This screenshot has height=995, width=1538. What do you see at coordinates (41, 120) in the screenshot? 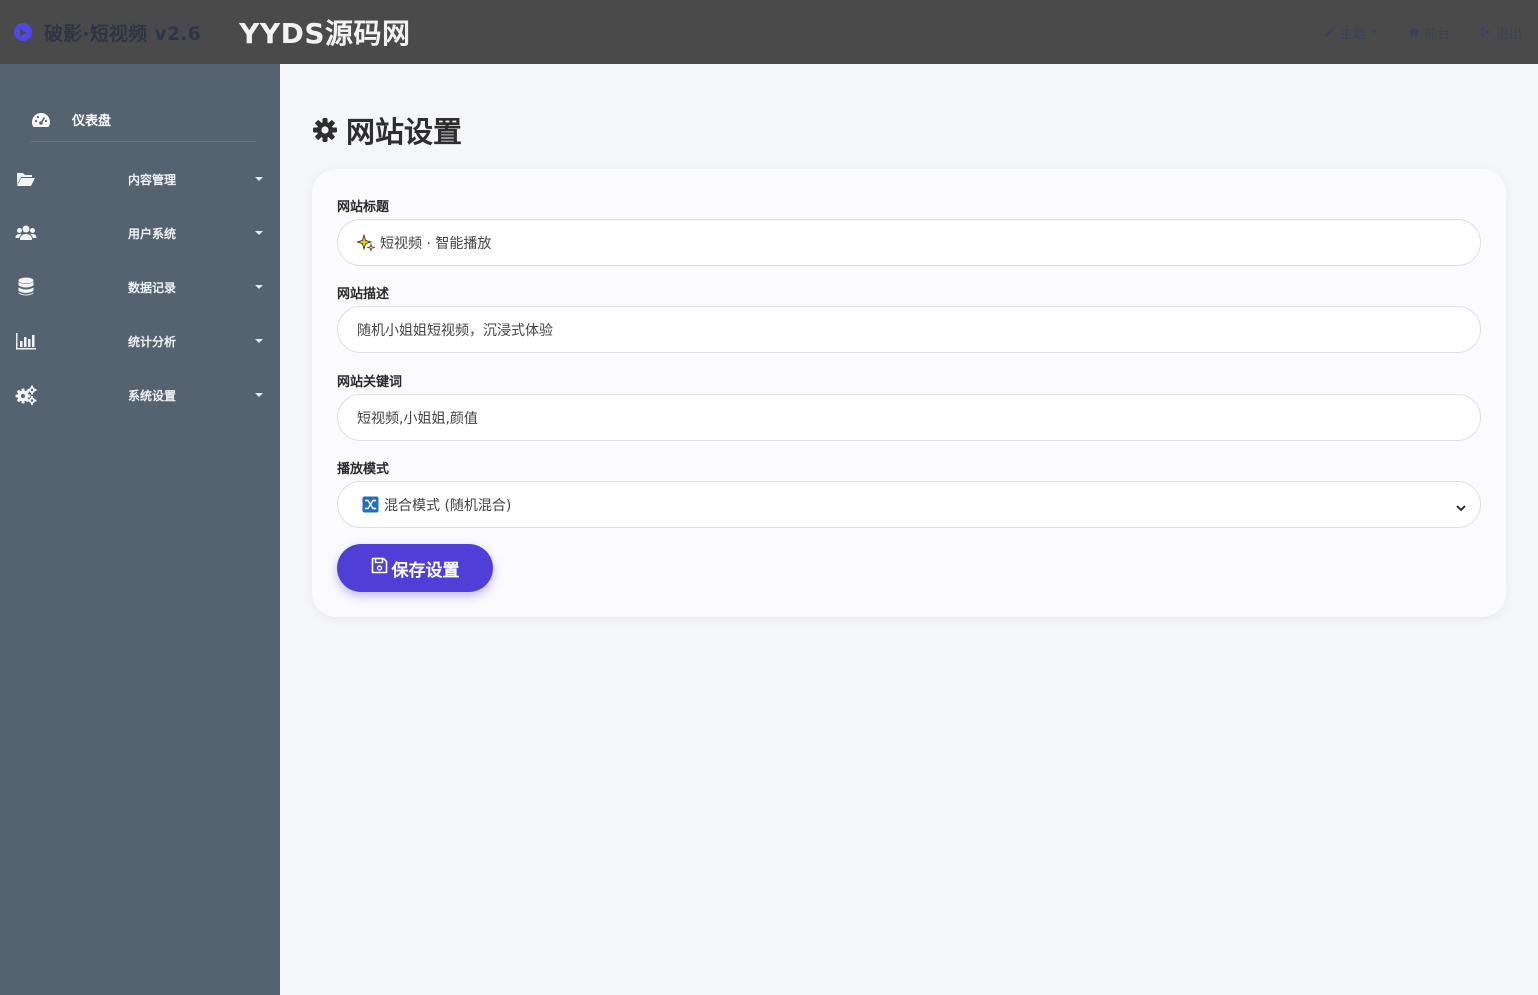
I see `dashboard-gauge-icon` at bounding box center [41, 120].